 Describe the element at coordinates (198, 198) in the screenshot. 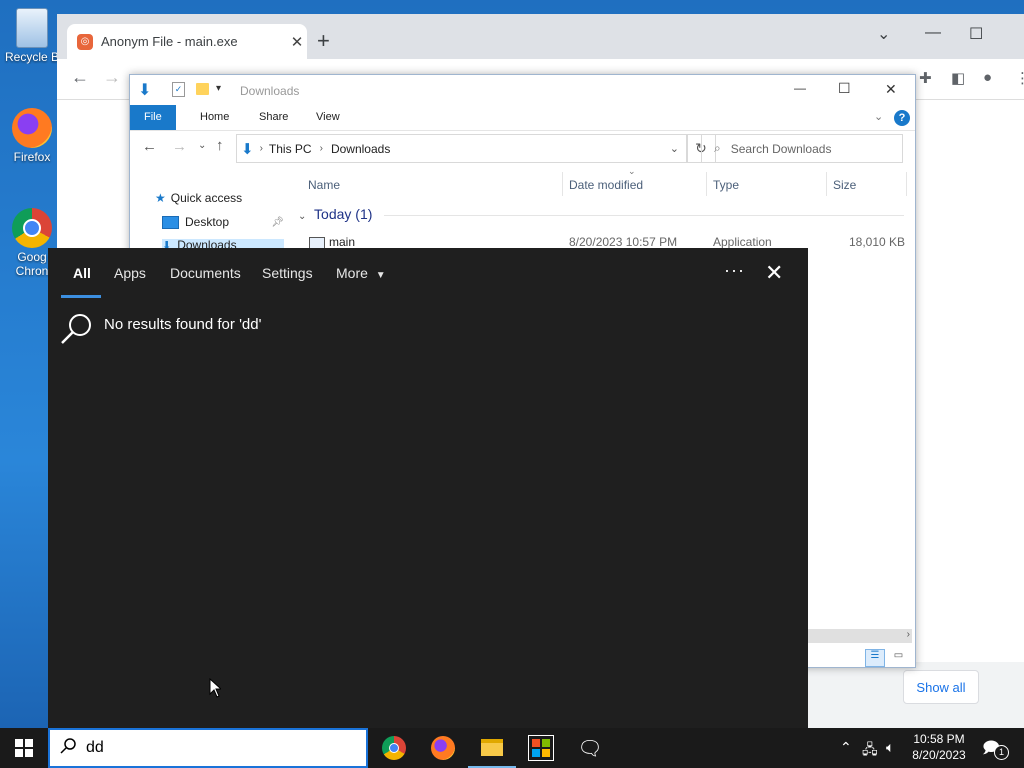

I see `nav-quick-access: ★ Quick access` at that location.